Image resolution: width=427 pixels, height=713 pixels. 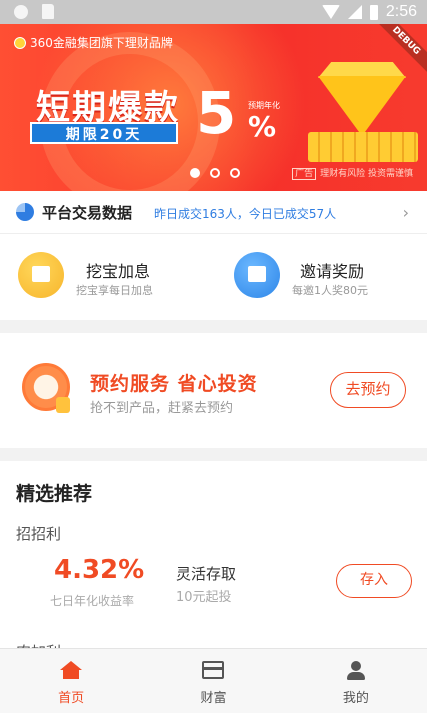 I want to click on circle-icon, so click(x=21, y=11).